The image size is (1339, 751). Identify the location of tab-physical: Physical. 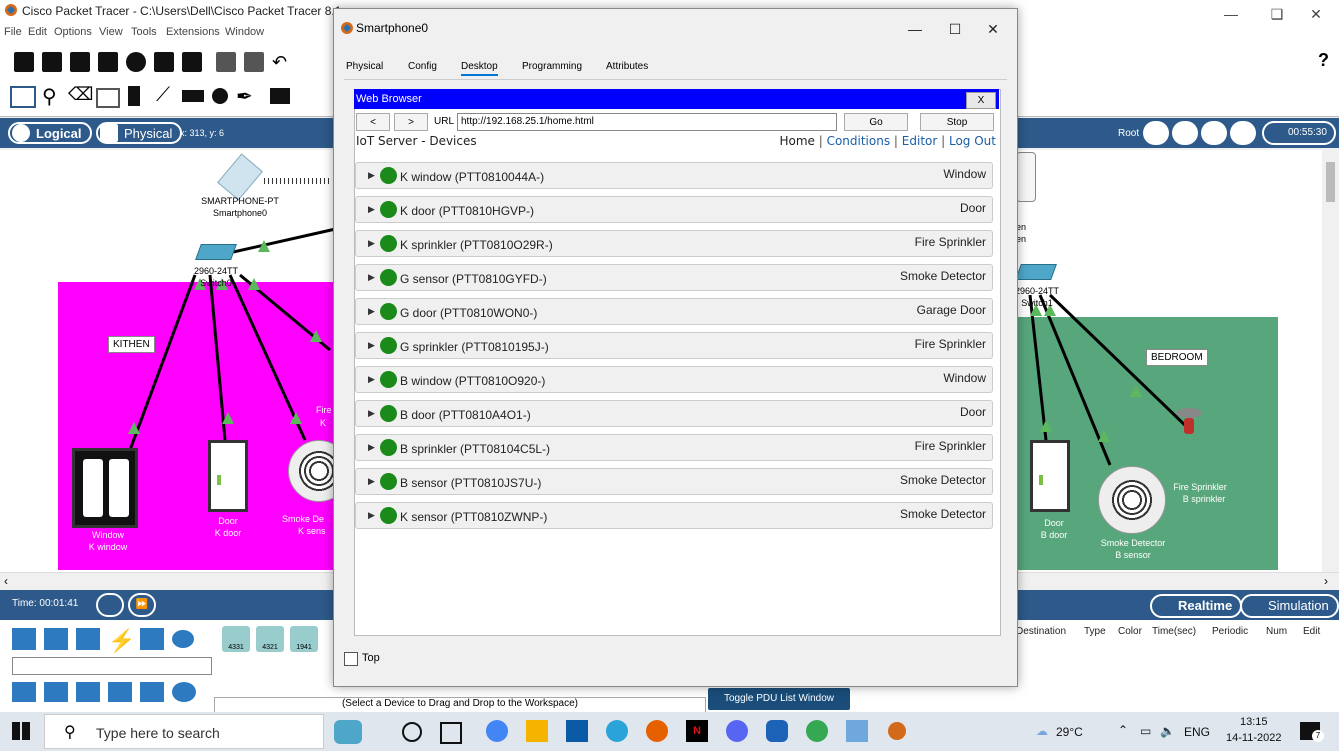
(364, 66).